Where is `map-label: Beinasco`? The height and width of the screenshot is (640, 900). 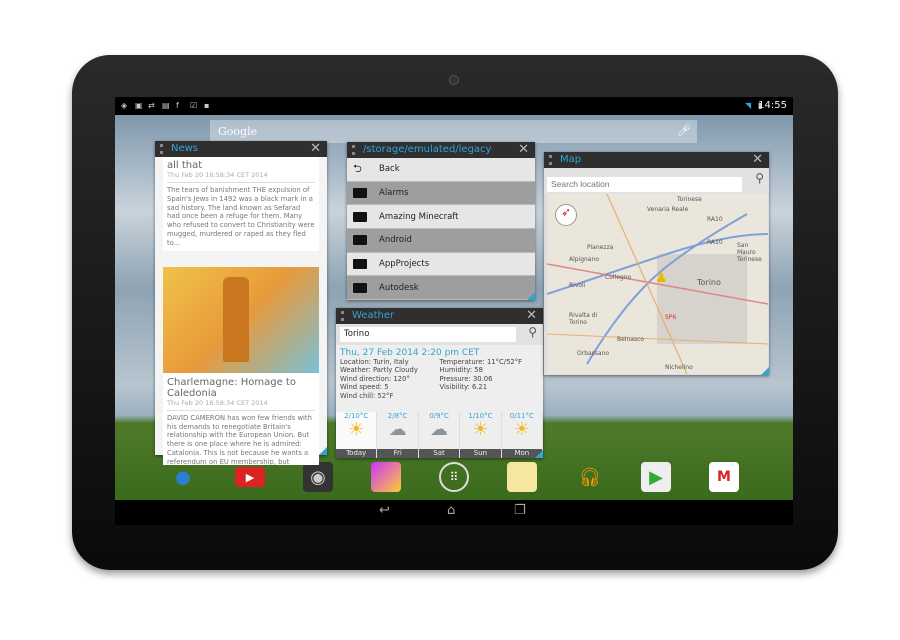
map-label: Beinasco is located at coordinates (631, 339).